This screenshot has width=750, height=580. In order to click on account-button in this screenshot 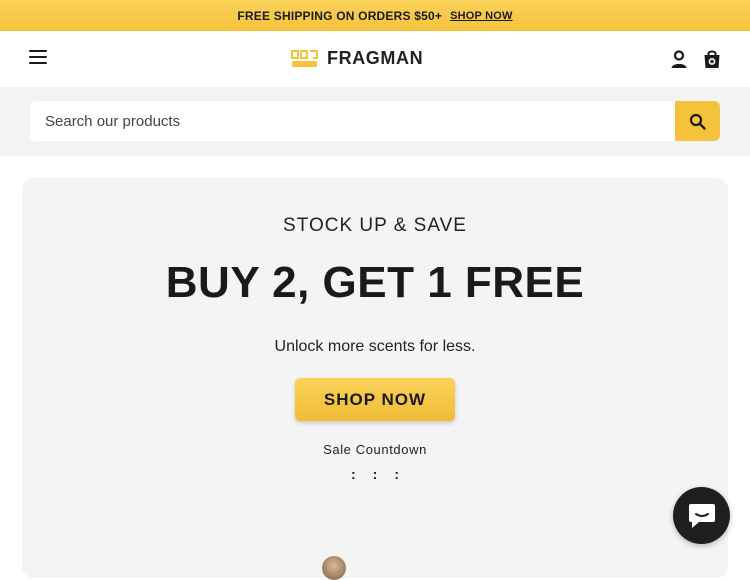, I will do `click(679, 59)`.